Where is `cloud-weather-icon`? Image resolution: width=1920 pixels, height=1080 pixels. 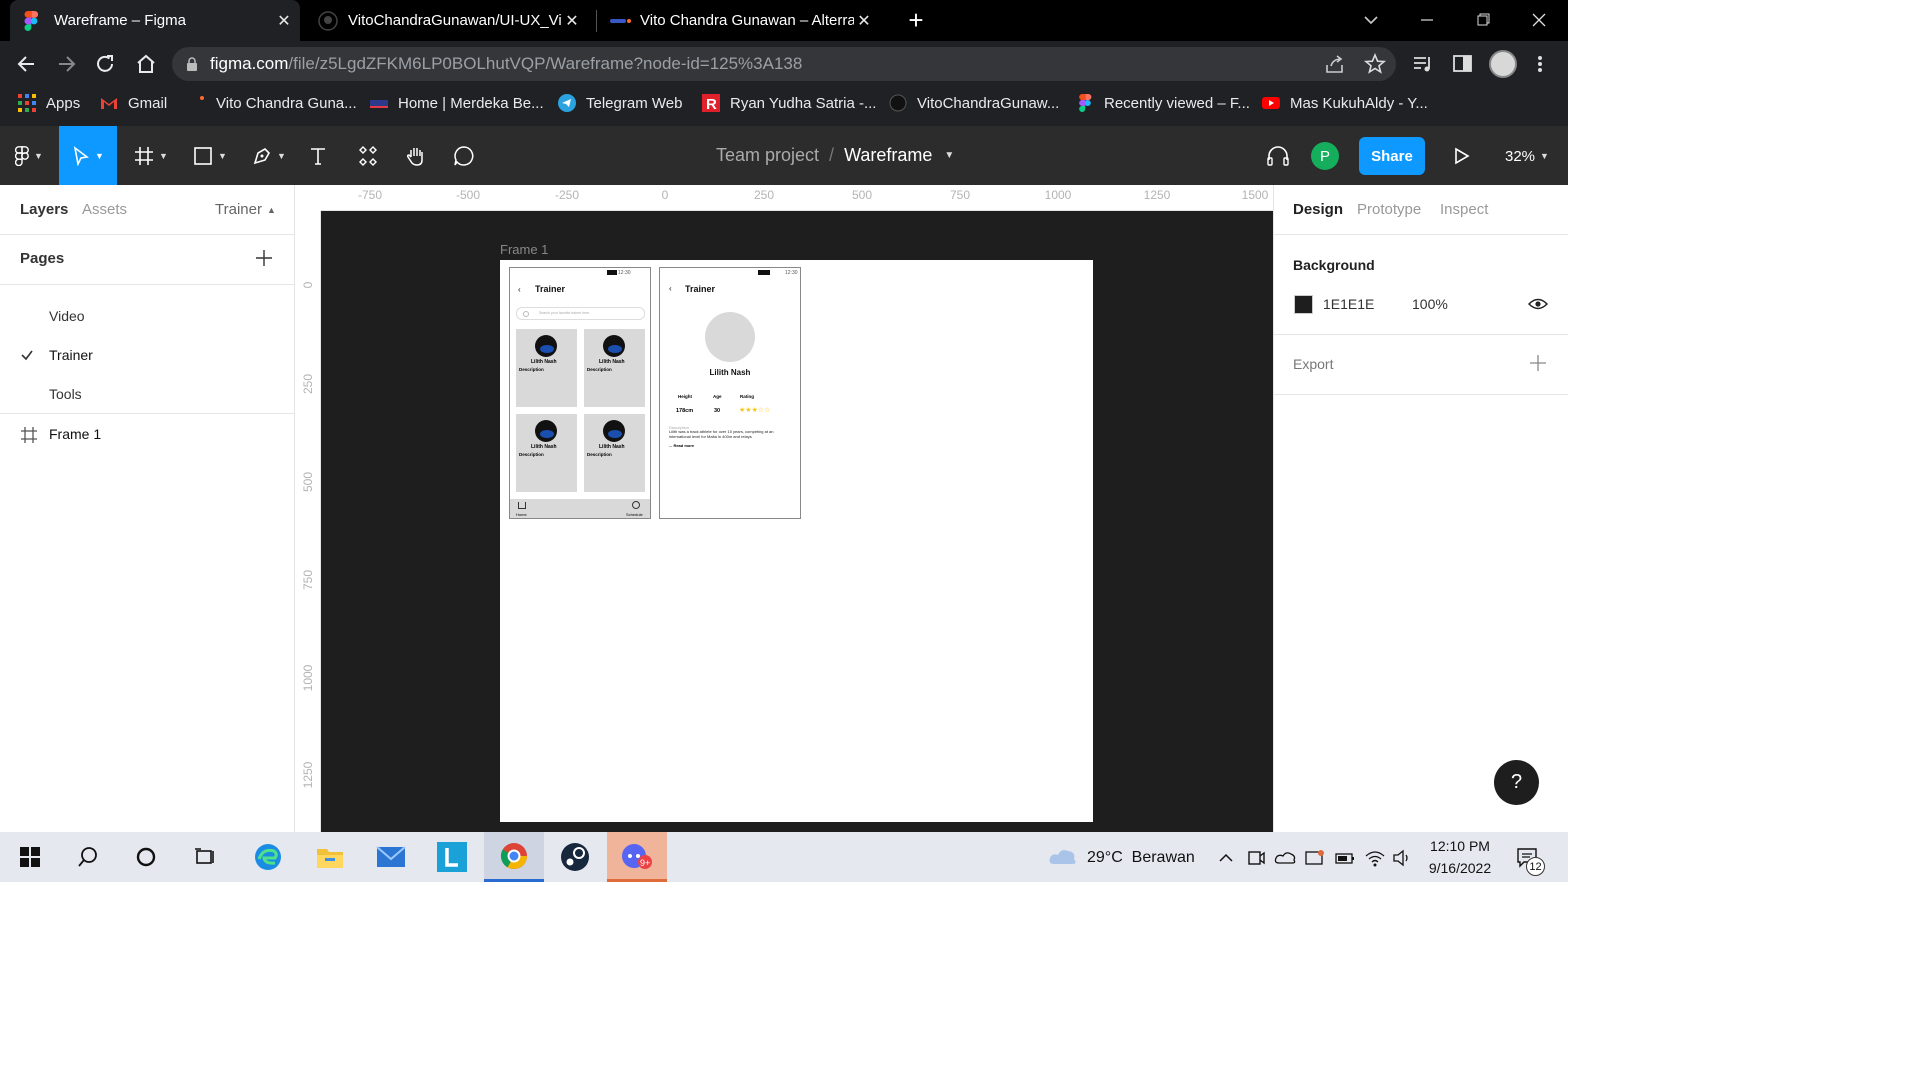
cloud-weather-icon is located at coordinates (1063, 857).